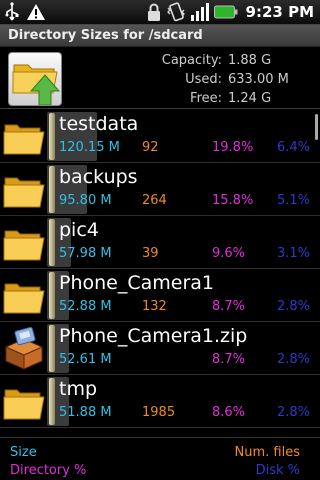 The height and width of the screenshot is (480, 320). Describe the element at coordinates (23, 452) in the screenshot. I see `legend-size: Size` at that location.